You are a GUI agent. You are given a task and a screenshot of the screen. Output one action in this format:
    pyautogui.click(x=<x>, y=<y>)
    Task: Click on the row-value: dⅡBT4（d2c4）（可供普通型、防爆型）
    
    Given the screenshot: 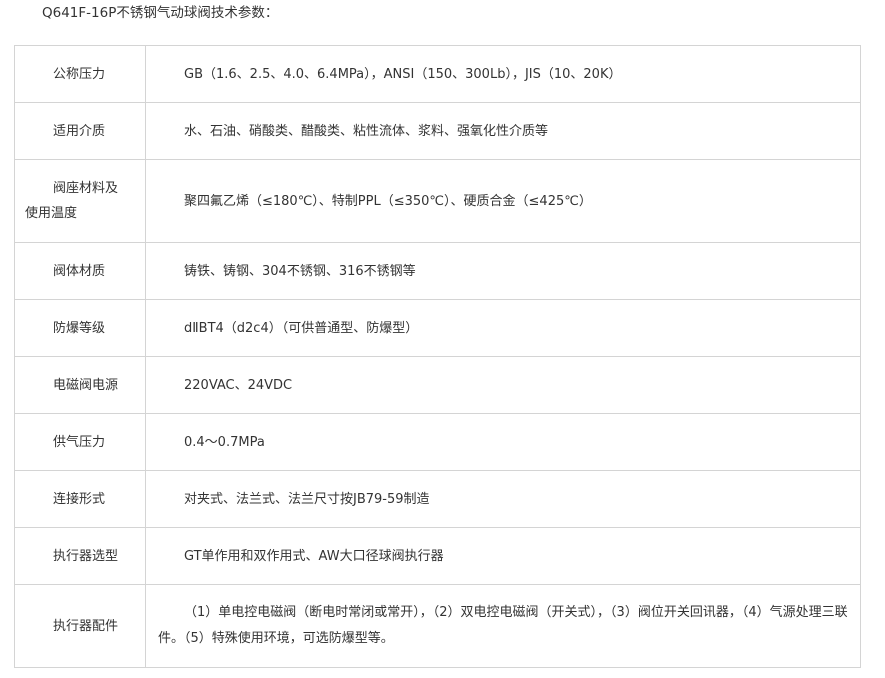 What is the action you would take?
    pyautogui.click(x=503, y=328)
    